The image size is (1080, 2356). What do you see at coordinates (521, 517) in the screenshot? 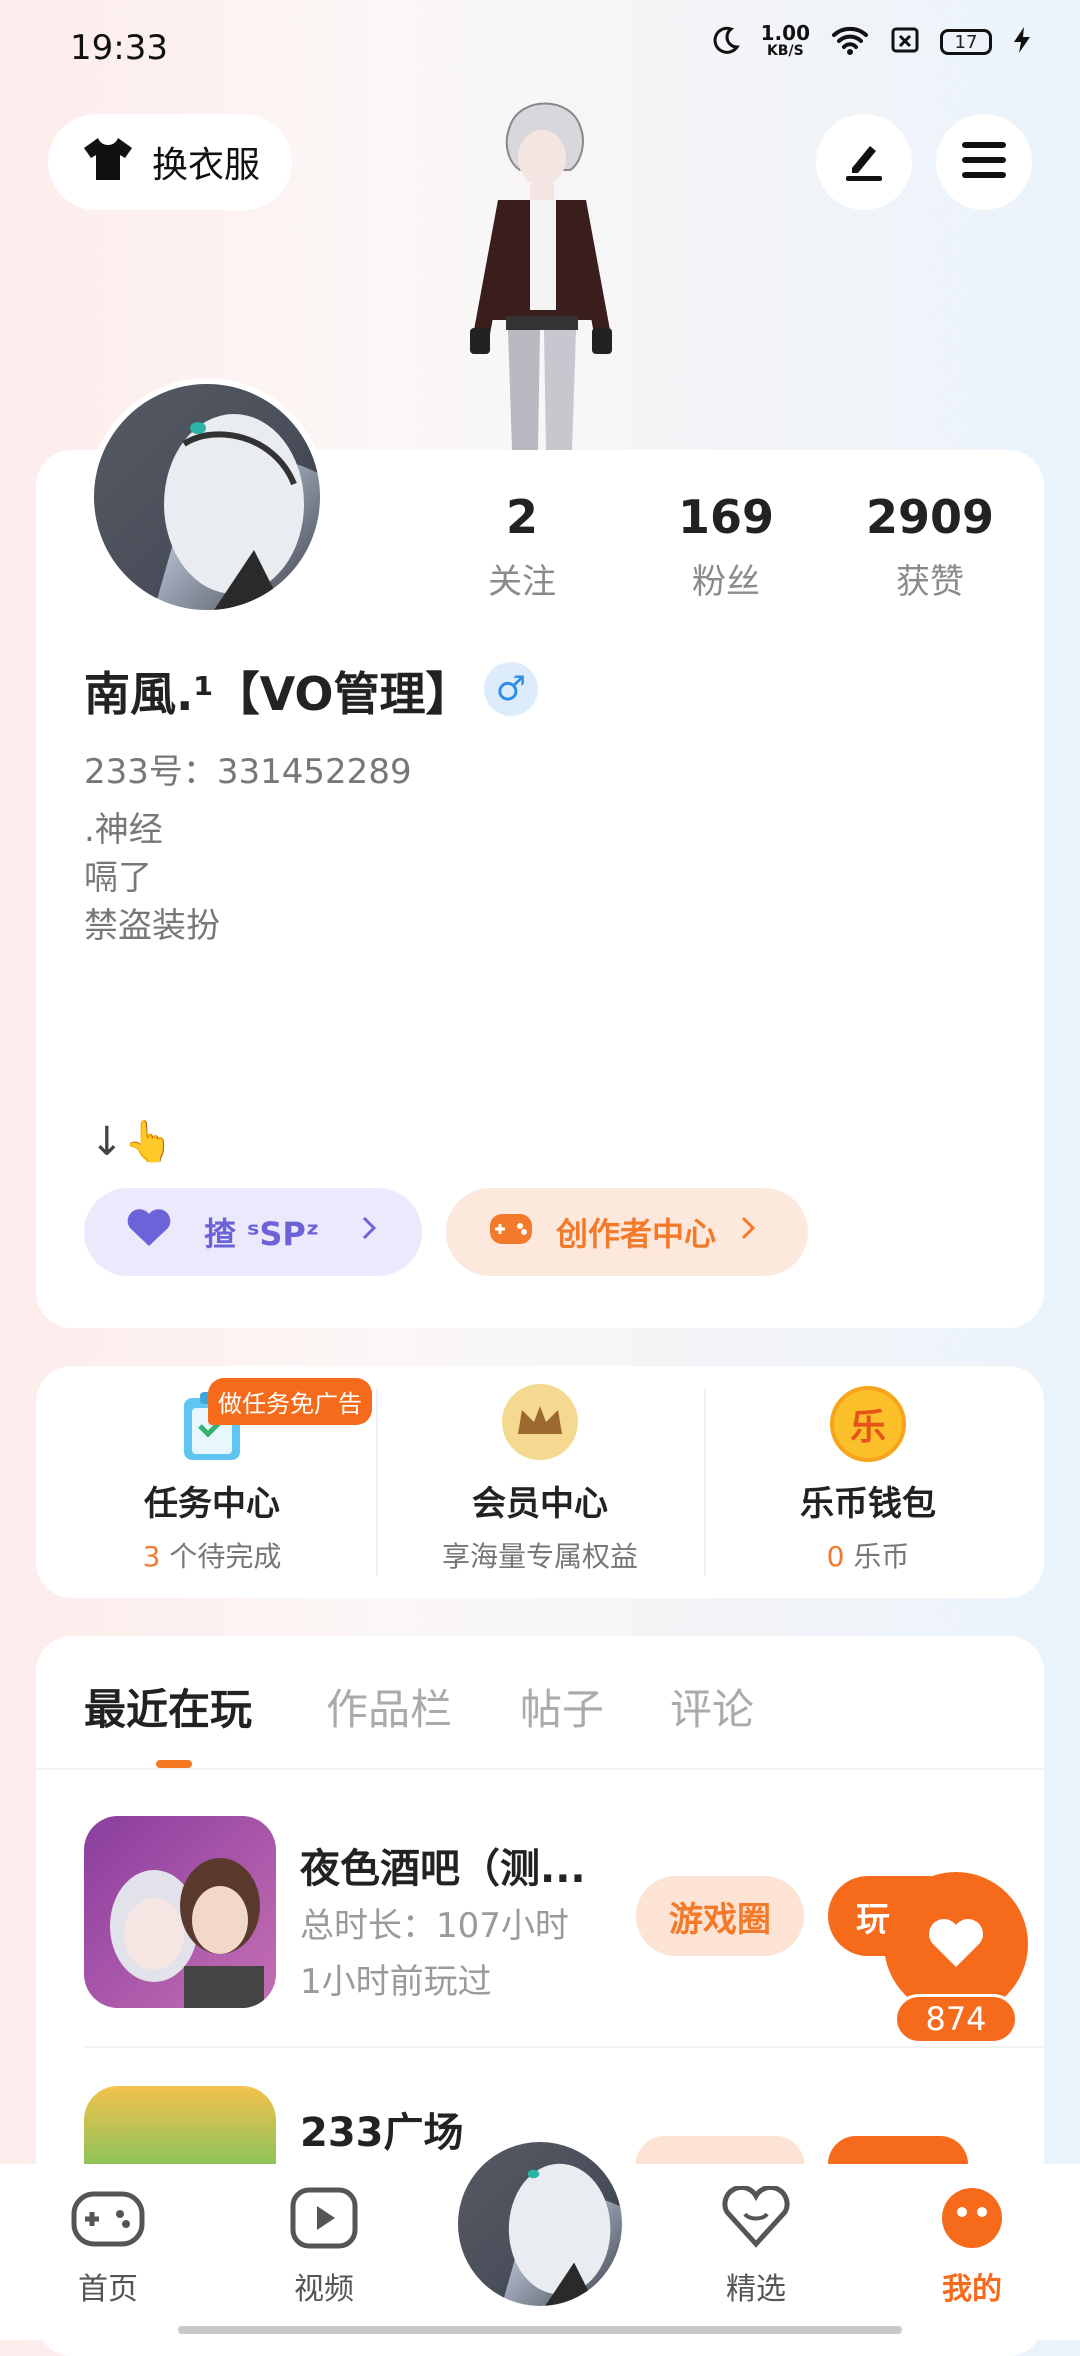
I see `following-count: 2` at bounding box center [521, 517].